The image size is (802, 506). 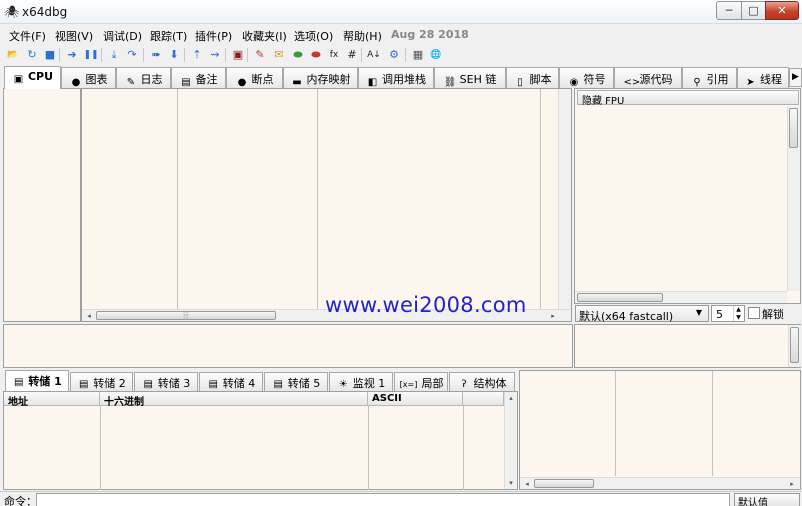 What do you see at coordinates (401, 12) in the screenshot?
I see `title-bar` at bounding box center [401, 12].